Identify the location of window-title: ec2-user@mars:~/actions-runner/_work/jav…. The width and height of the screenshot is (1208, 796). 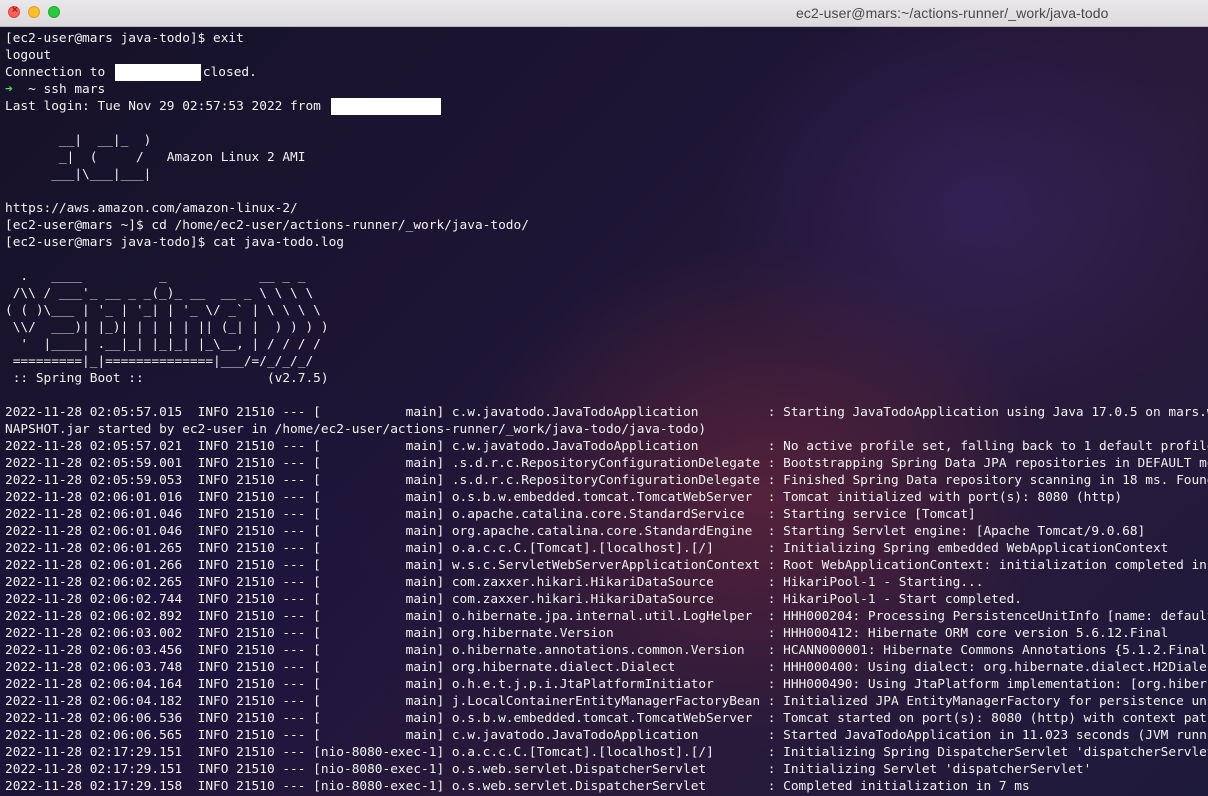
(952, 13).